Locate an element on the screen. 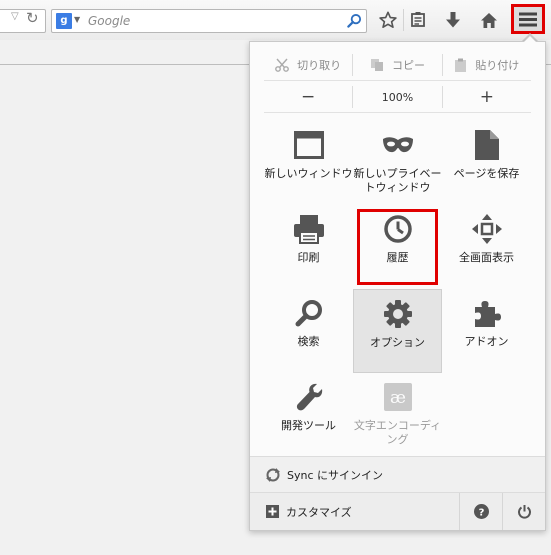 The image size is (551, 555). history-label: 履歴 is located at coordinates (397, 257).